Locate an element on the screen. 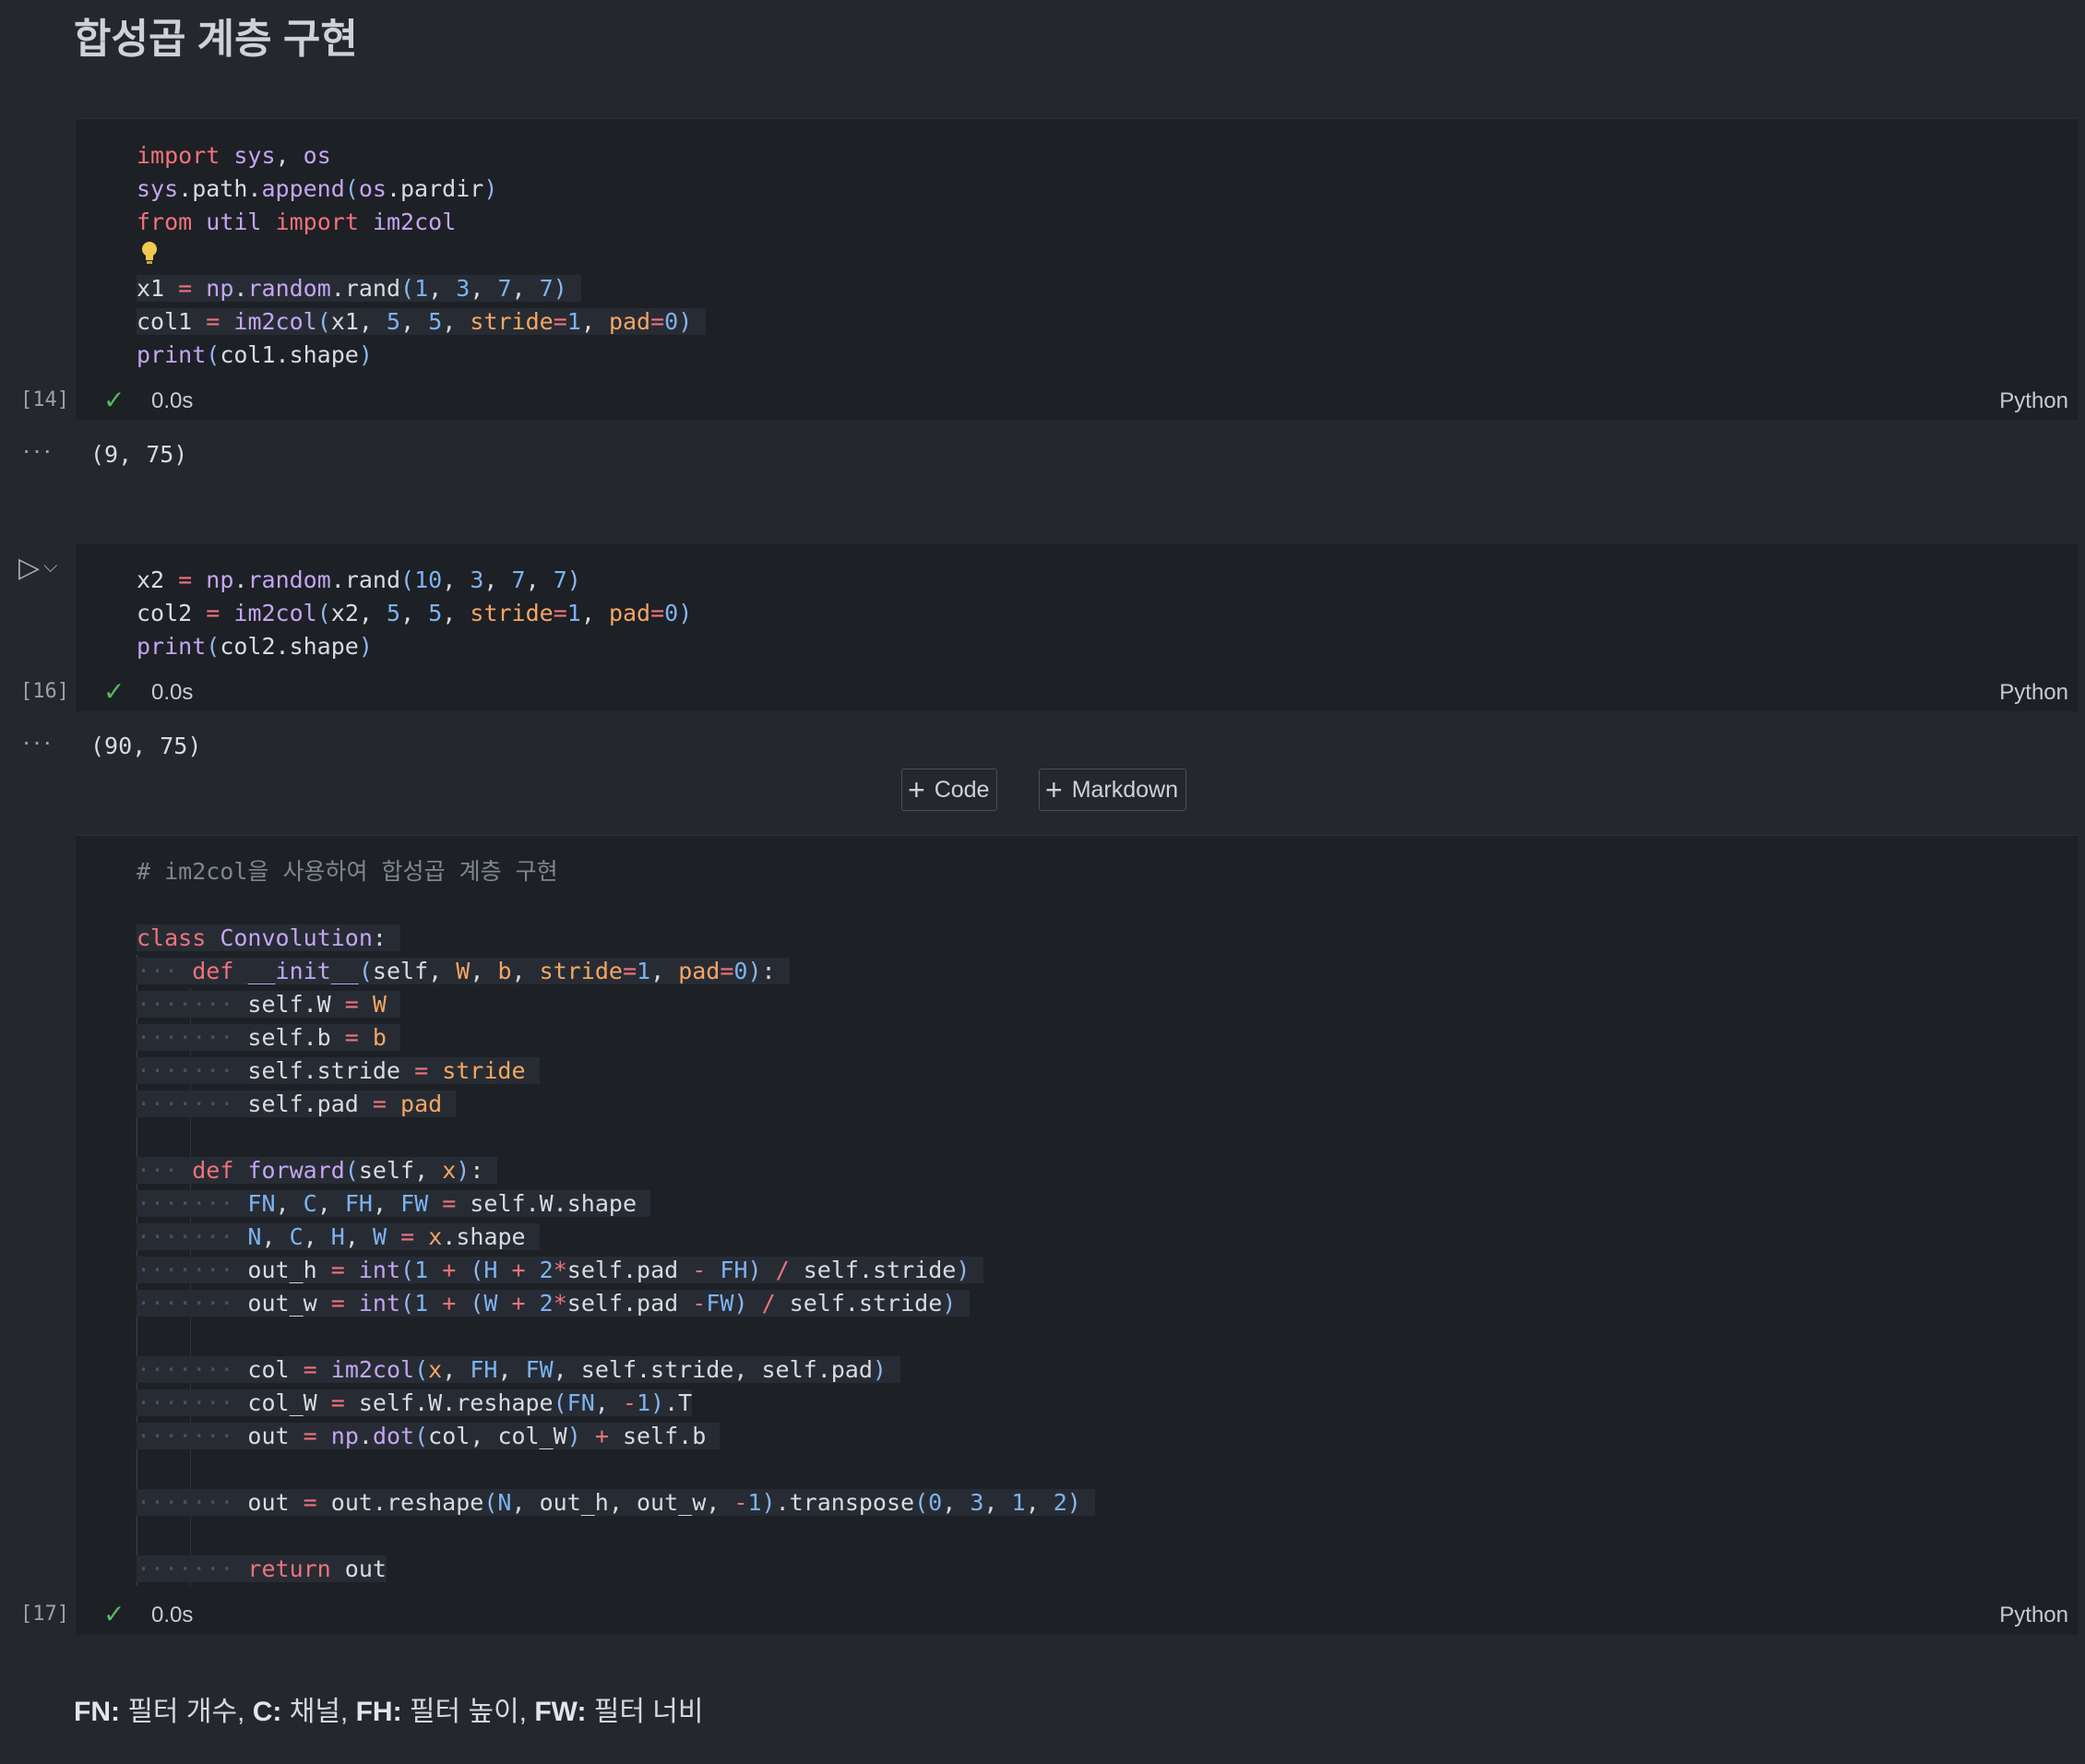  cell-status-17: [17] ✓ 0.0s Python is located at coordinates (1042, 1615).